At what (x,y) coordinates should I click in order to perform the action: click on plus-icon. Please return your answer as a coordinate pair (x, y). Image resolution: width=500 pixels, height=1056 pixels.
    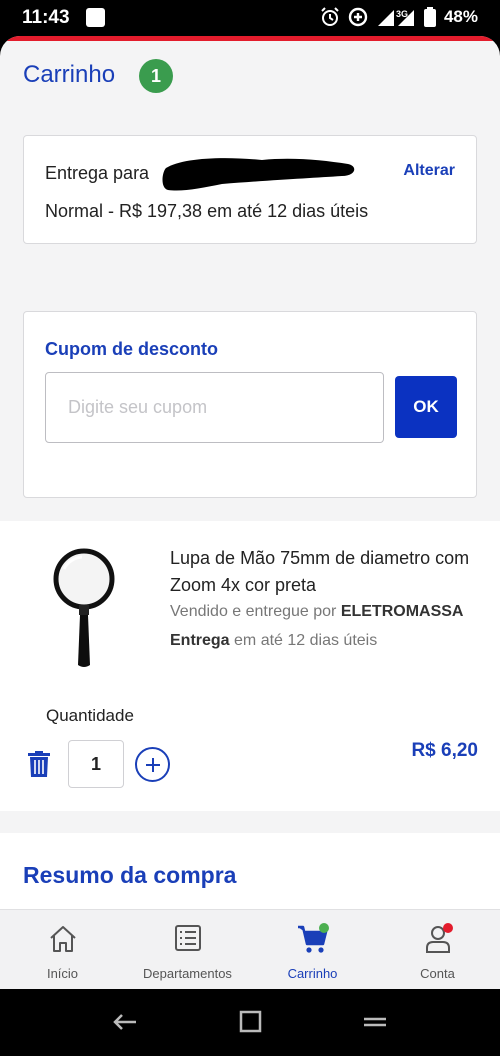
    Looking at the image, I should click on (152, 764).